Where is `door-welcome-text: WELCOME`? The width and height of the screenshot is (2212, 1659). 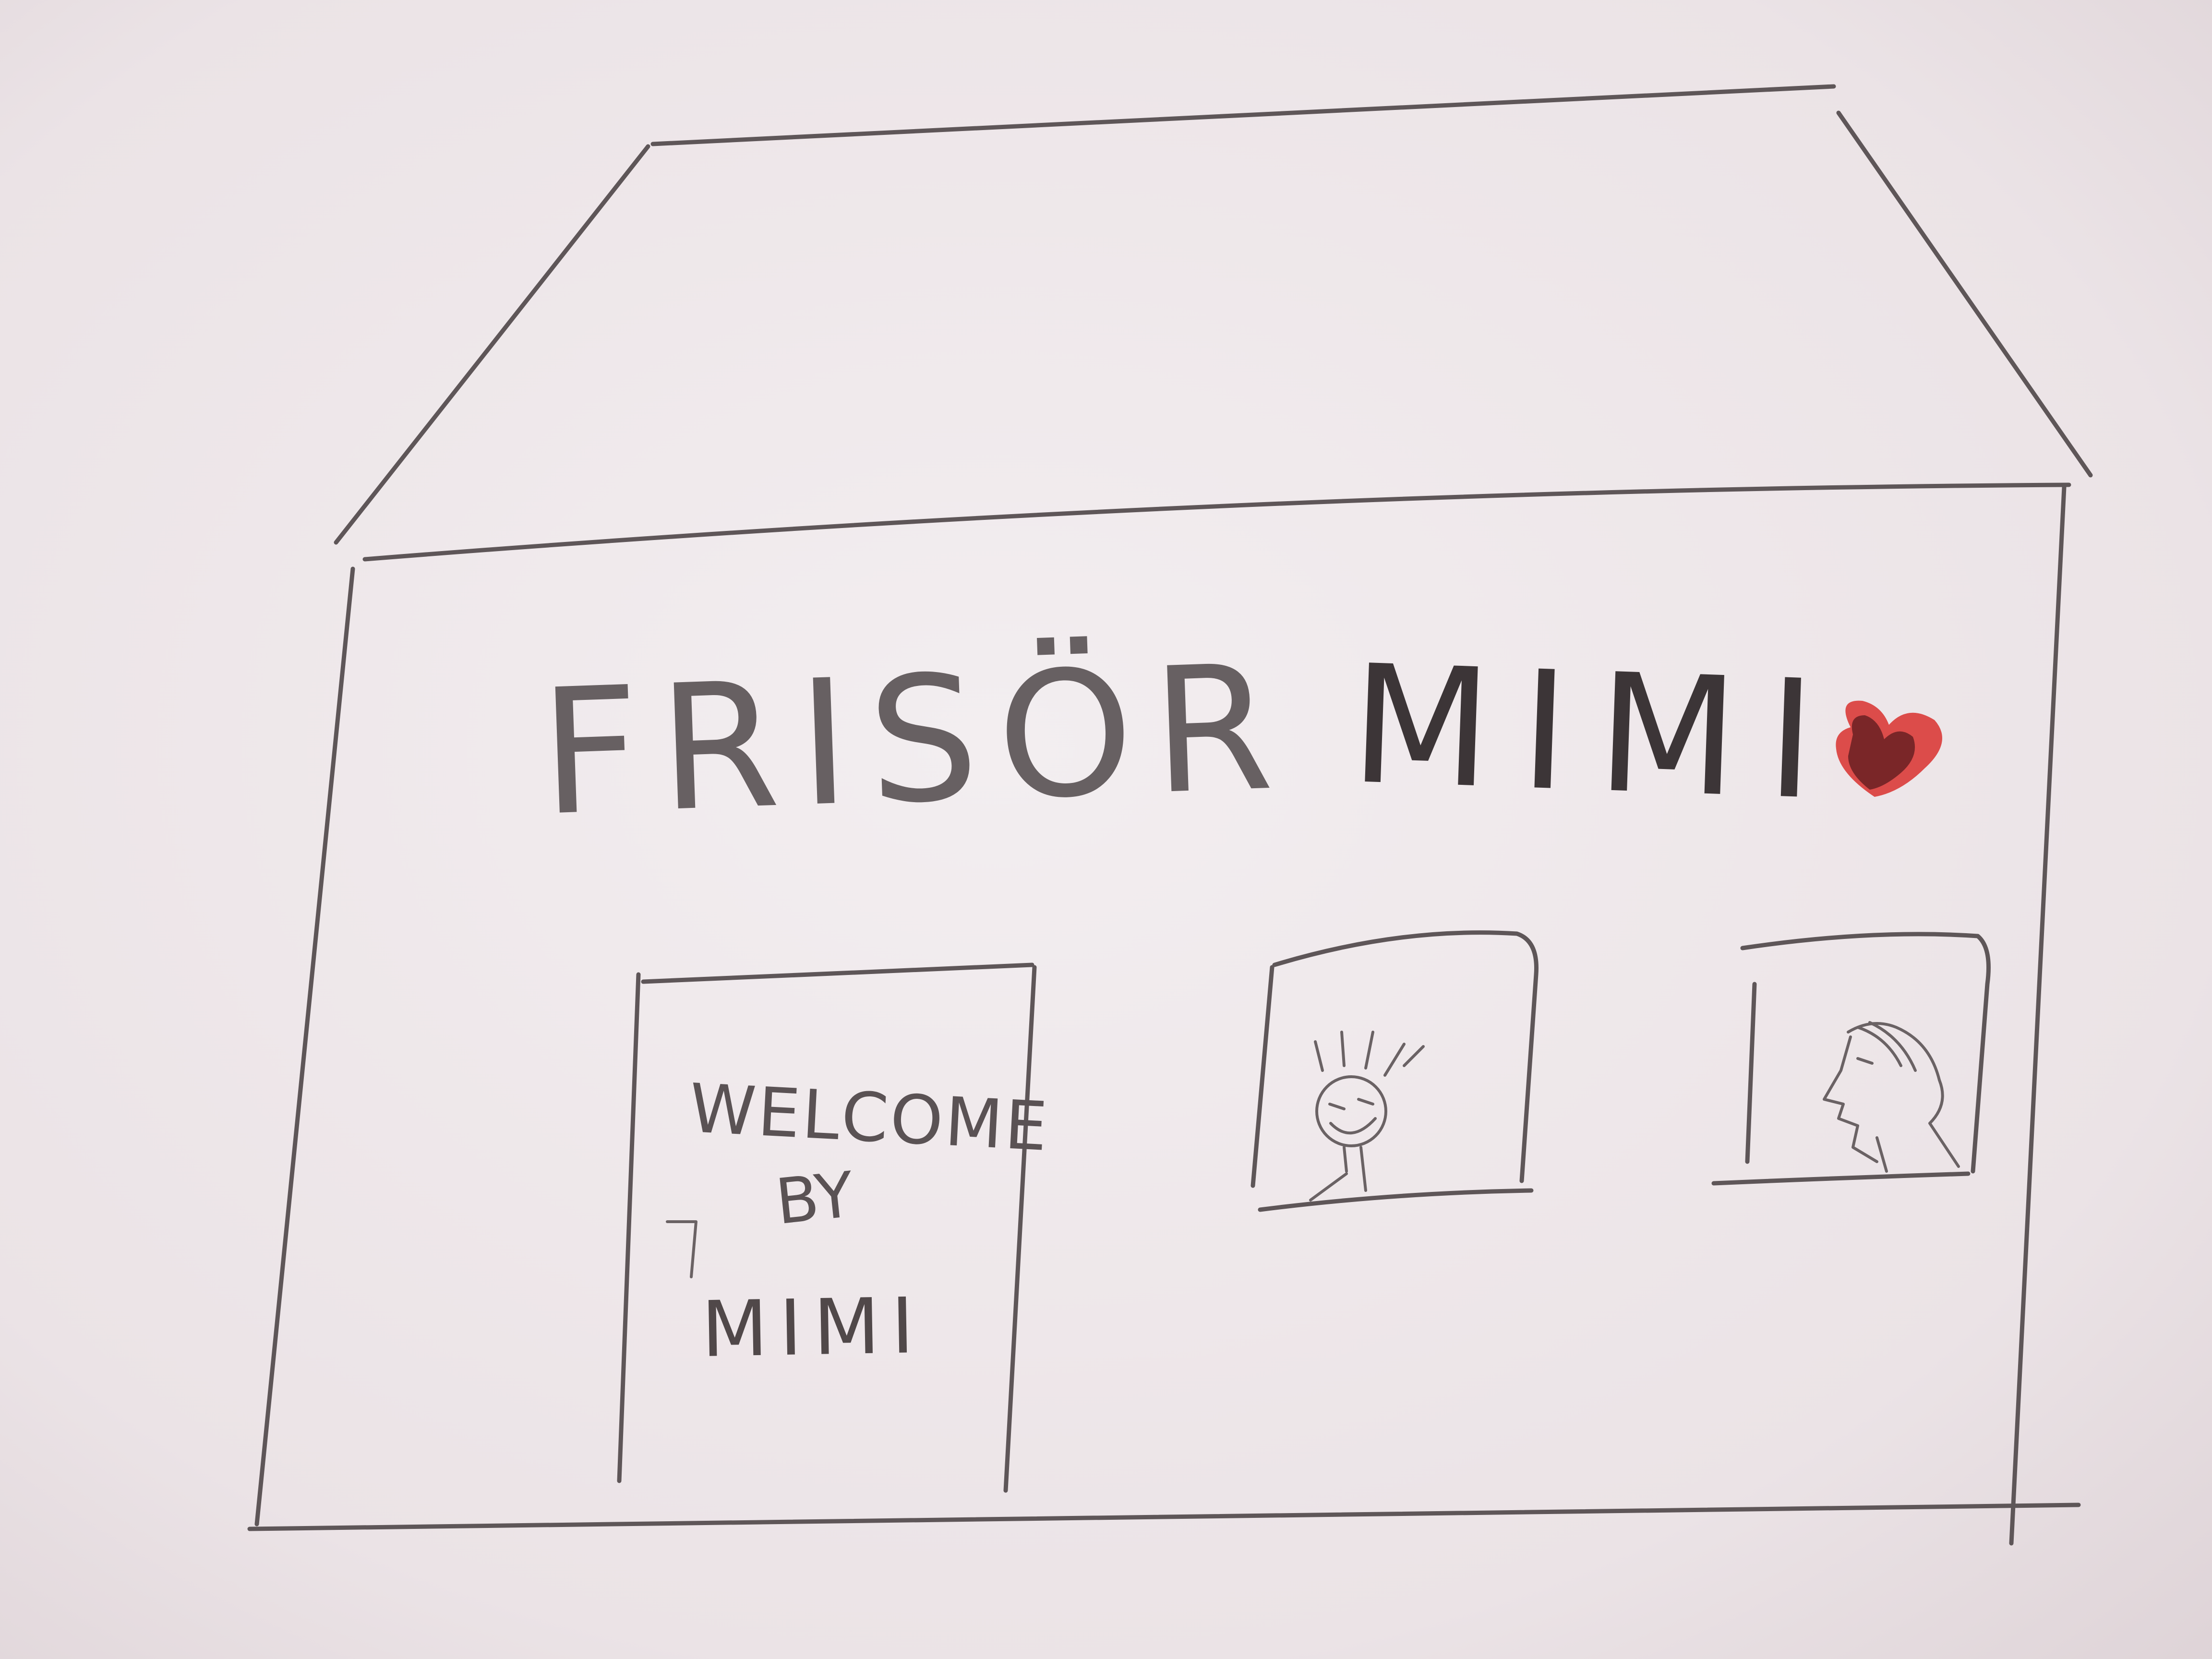
door-welcome-text: WELCOME is located at coordinates (869, 1118).